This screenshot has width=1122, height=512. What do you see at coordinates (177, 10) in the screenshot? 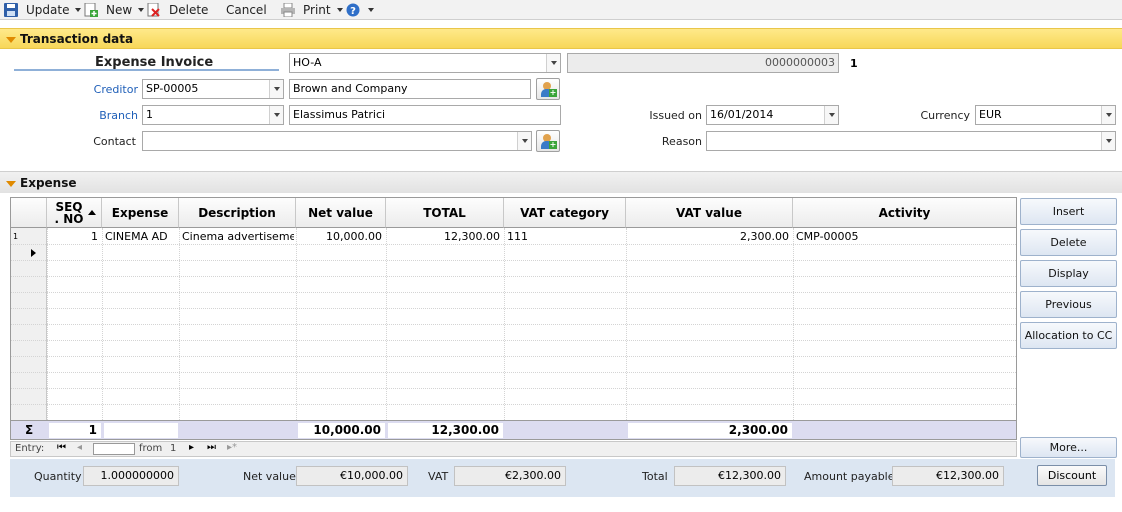
I see `delete-button: Delete` at bounding box center [177, 10].